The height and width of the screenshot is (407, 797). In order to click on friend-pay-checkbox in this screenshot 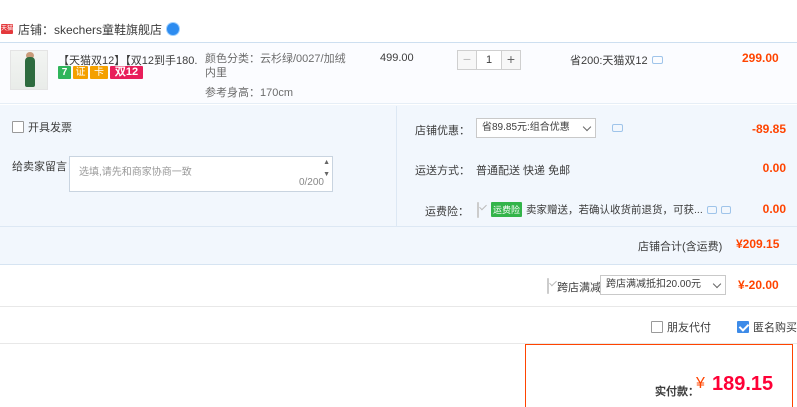, I will do `click(657, 327)`.